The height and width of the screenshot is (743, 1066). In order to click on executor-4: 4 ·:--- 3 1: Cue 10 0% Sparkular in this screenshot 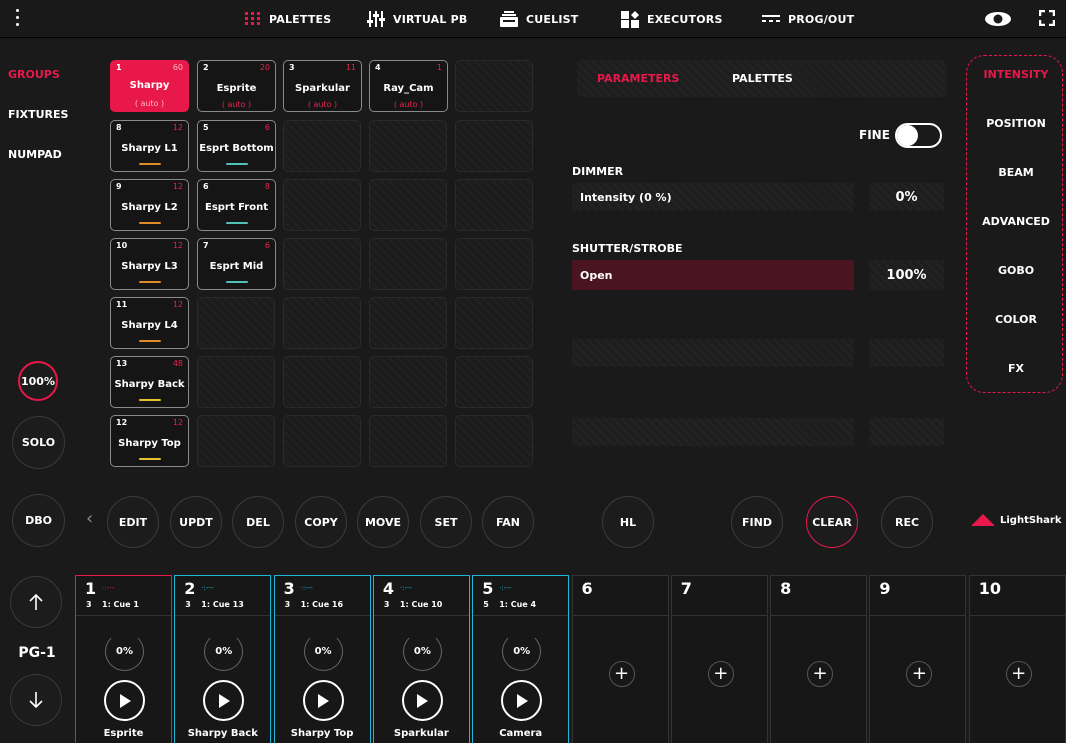, I will do `click(421, 659)`.